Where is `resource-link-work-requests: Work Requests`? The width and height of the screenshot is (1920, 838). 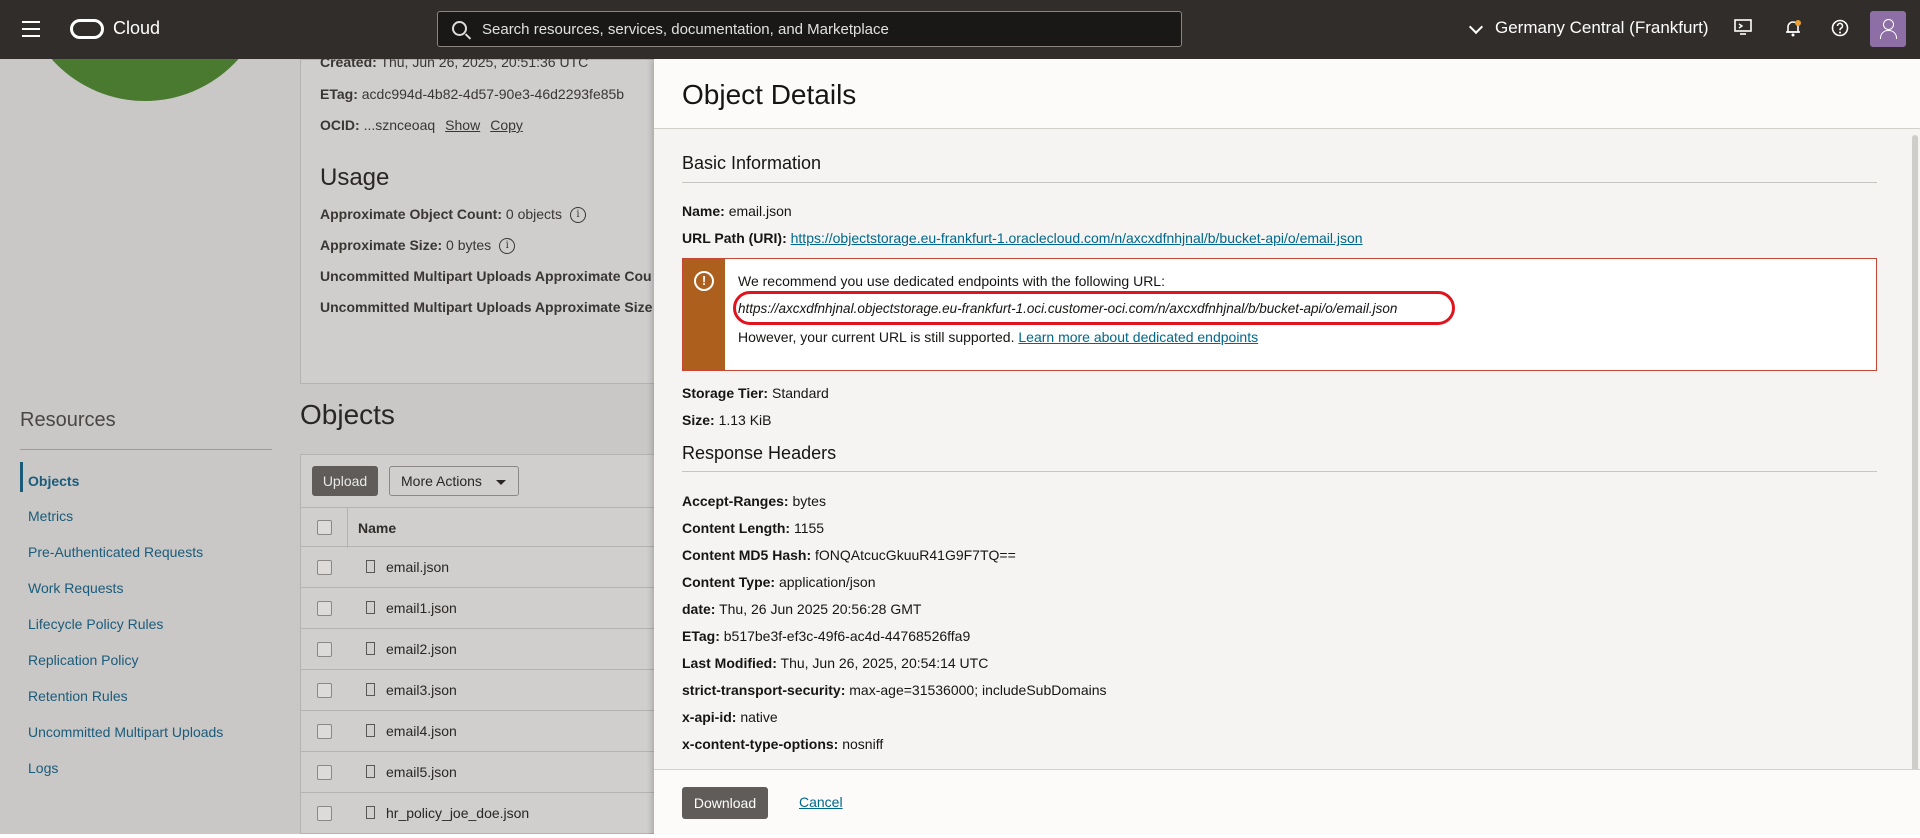 resource-link-work-requests: Work Requests is located at coordinates (75, 588).